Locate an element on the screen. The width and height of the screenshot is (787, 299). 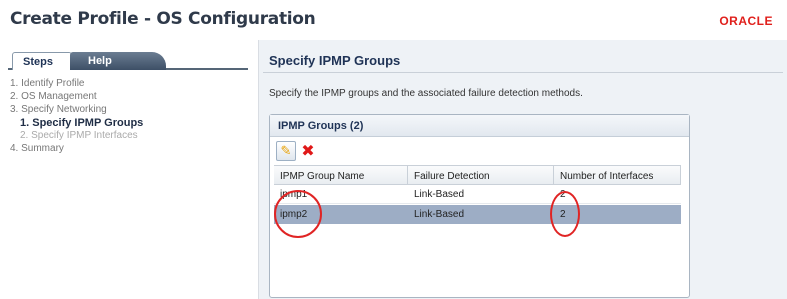
section-divider is located at coordinates (523, 72).